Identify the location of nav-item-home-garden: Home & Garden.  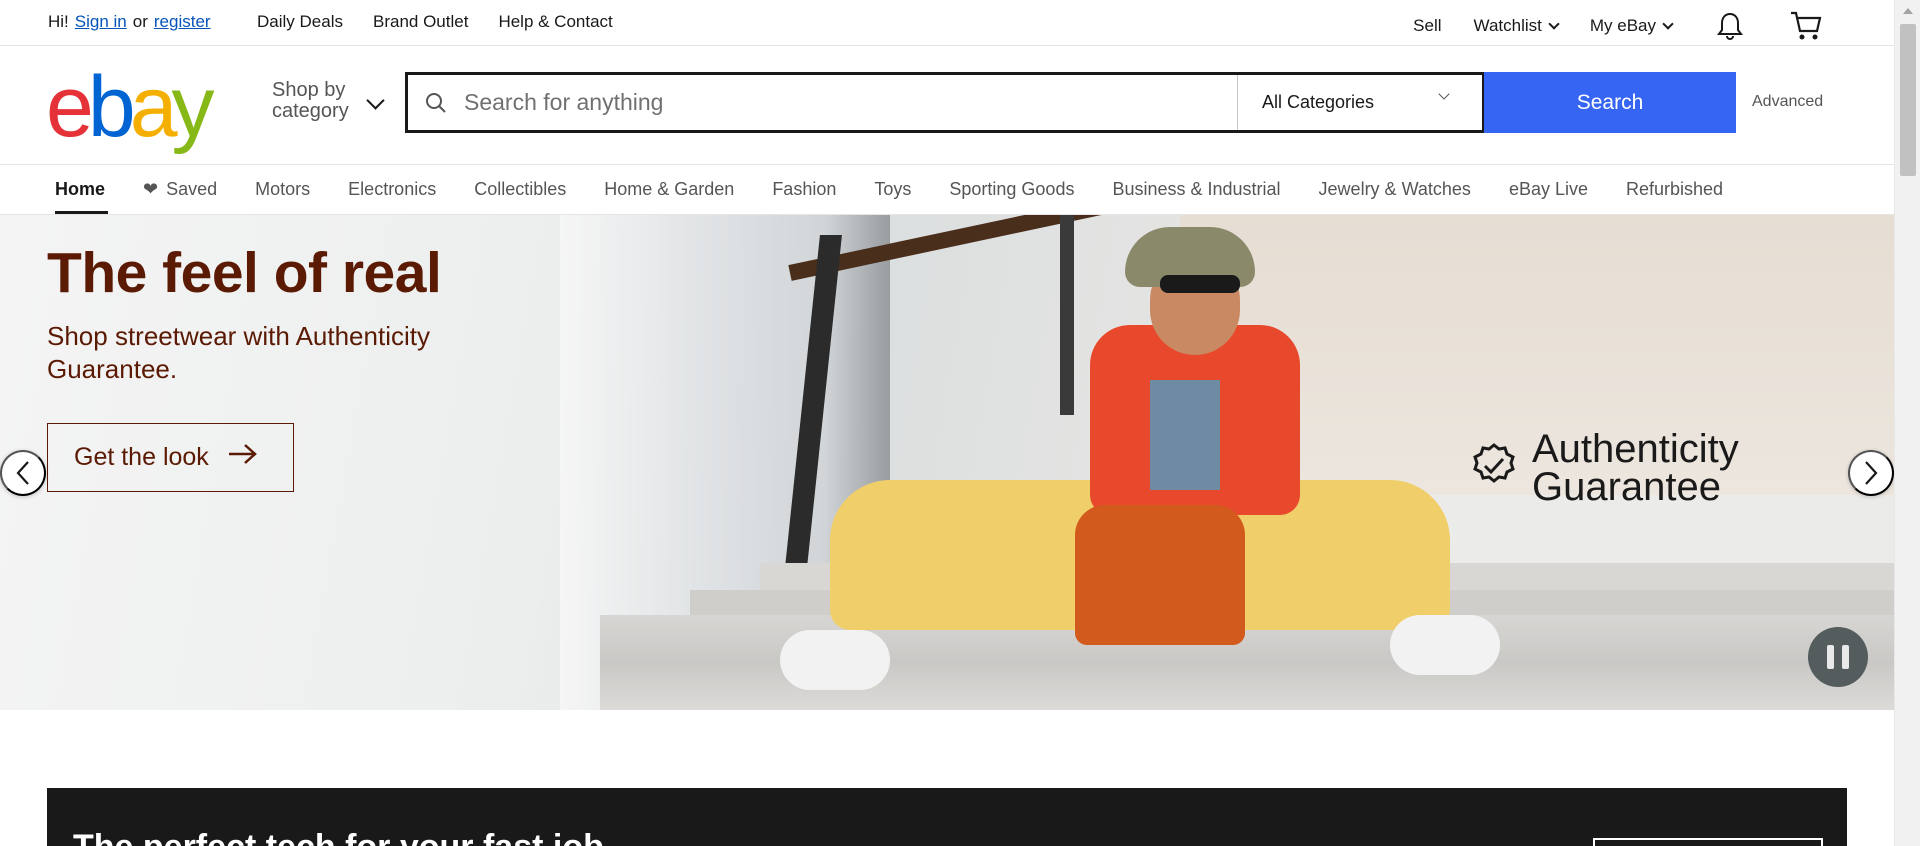
(669, 189).